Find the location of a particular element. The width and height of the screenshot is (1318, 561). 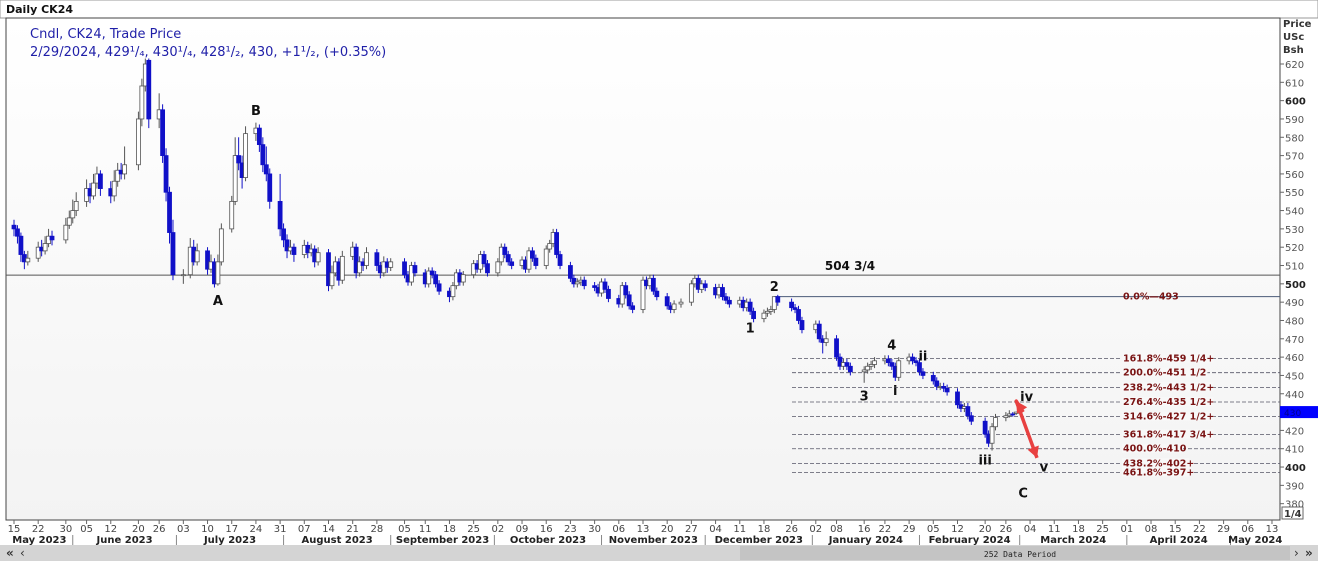

wave-label: iii is located at coordinates (984, 460).